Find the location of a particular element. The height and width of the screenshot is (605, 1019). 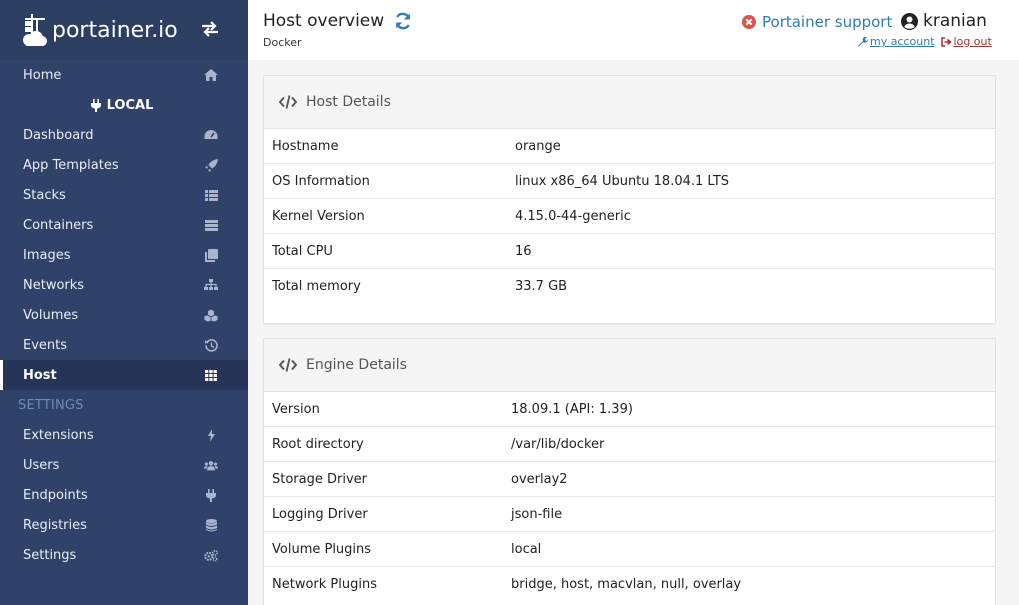

sidebar-item-home: Home is located at coordinates (124, 75).